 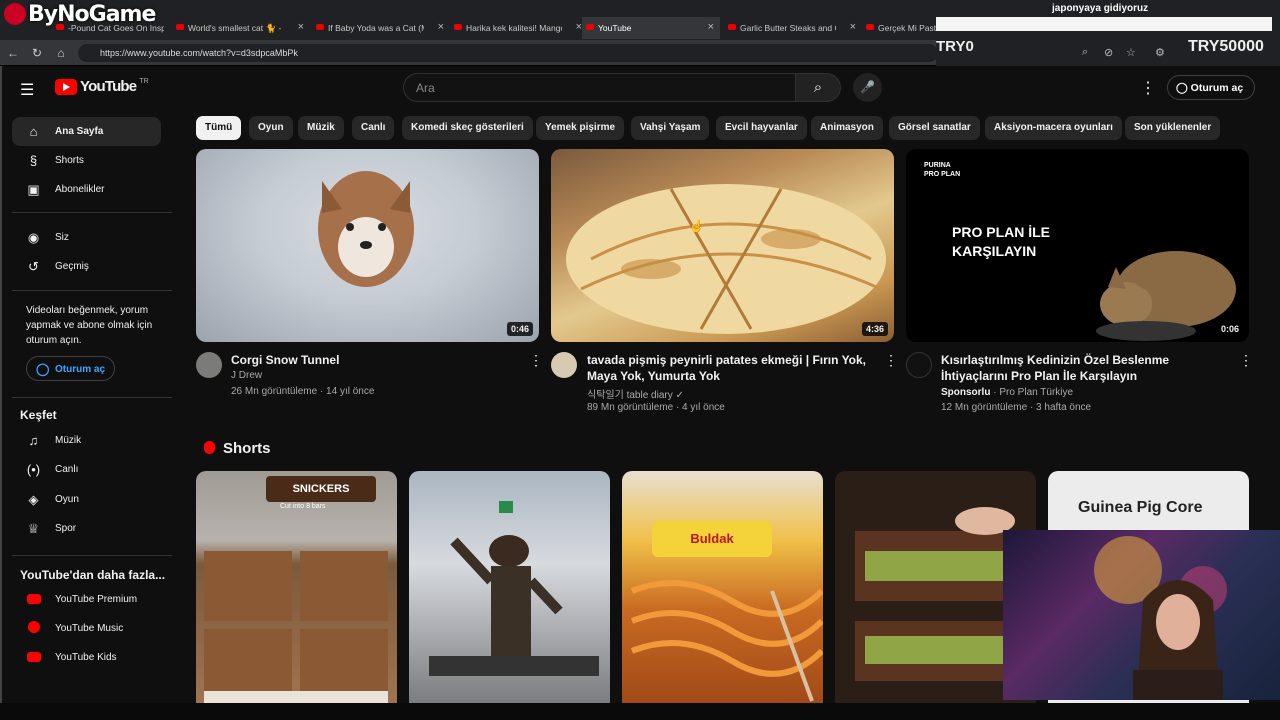 What do you see at coordinates (321, 128) in the screenshot?
I see `chip-2: Müzik` at bounding box center [321, 128].